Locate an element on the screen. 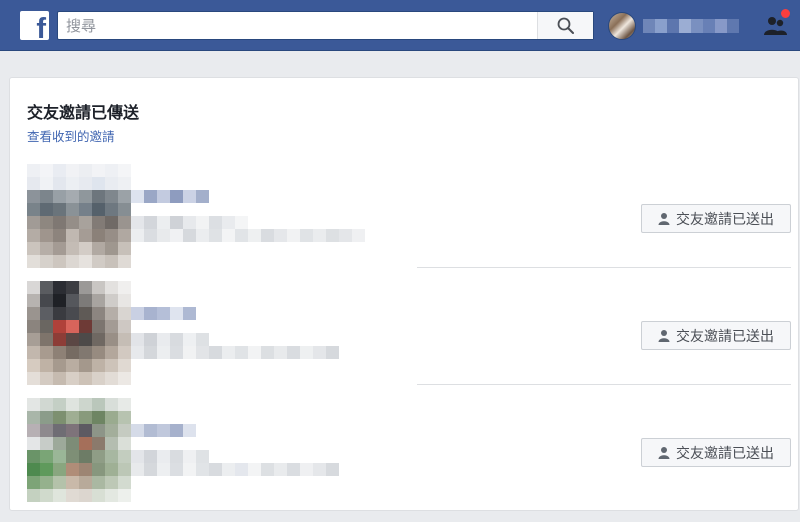  search-box is located at coordinates (325, 25).